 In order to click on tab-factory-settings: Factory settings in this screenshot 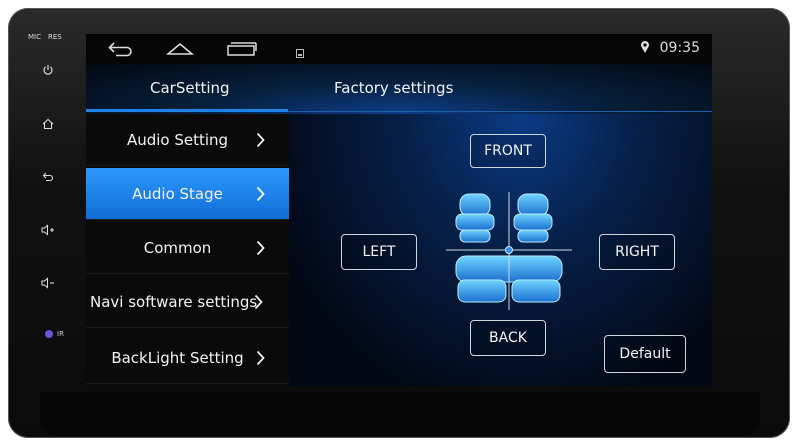, I will do `click(393, 88)`.